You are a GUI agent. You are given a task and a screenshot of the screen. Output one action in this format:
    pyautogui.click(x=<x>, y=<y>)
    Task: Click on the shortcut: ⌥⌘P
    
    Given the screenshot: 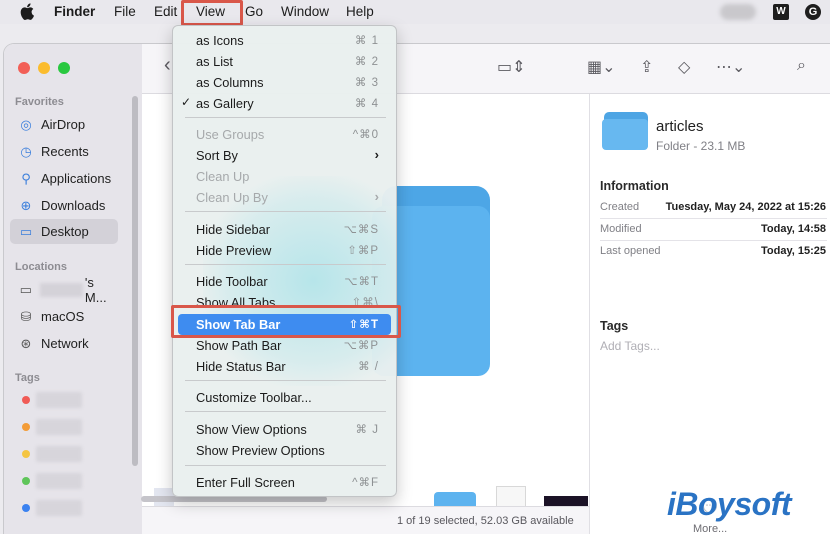 What is the action you would take?
    pyautogui.click(x=361, y=346)
    